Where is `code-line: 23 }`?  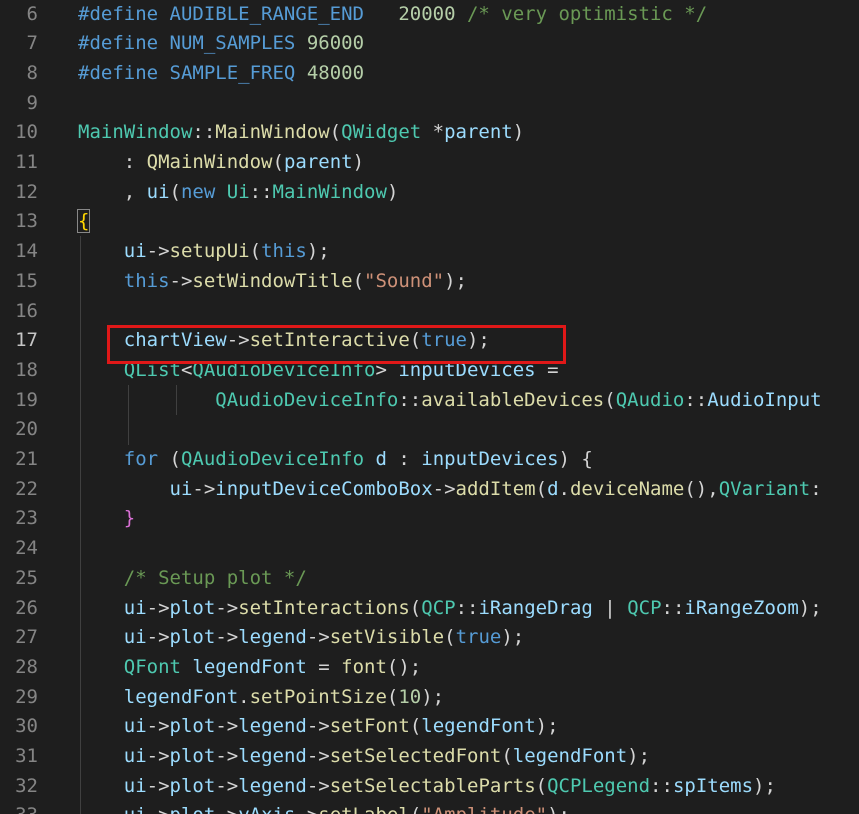
code-line: 23 } is located at coordinates (429, 519).